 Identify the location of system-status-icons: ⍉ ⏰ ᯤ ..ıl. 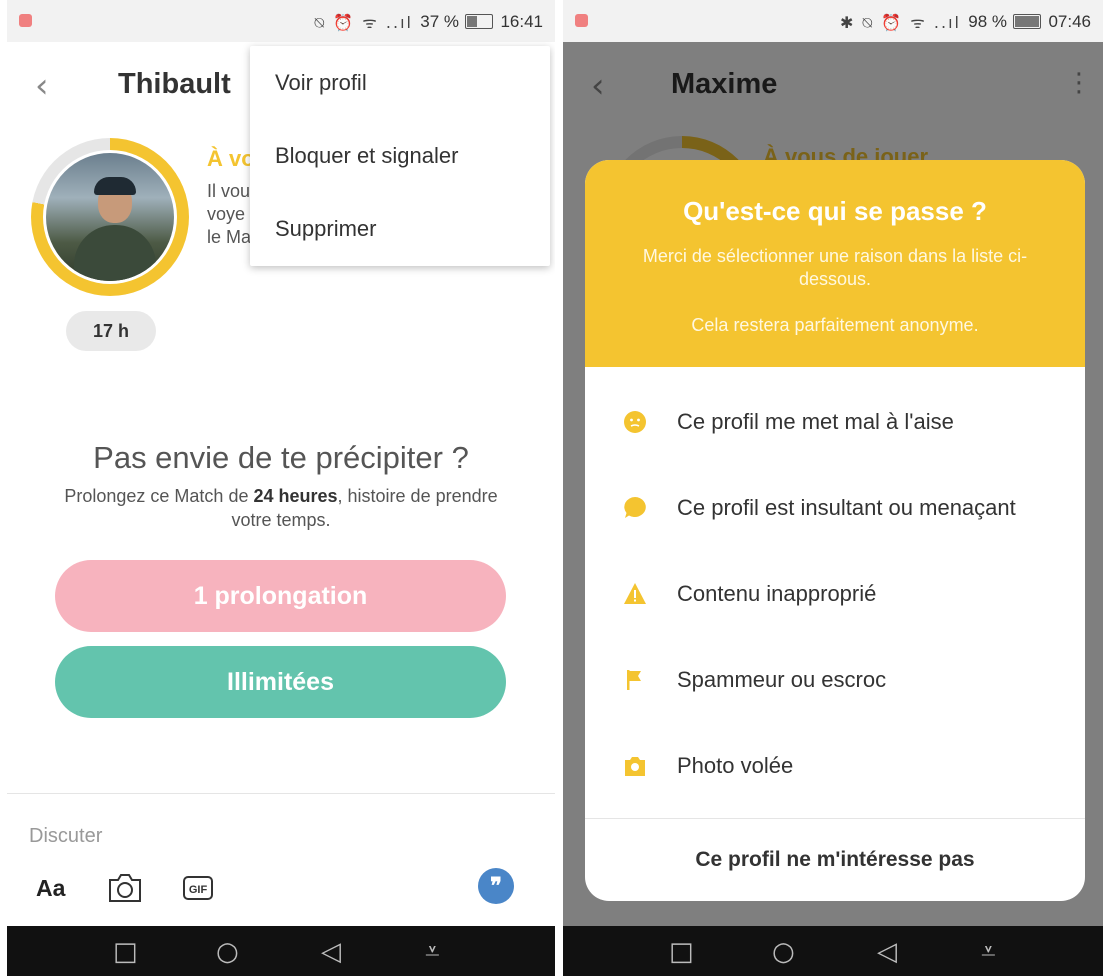
(363, 22).